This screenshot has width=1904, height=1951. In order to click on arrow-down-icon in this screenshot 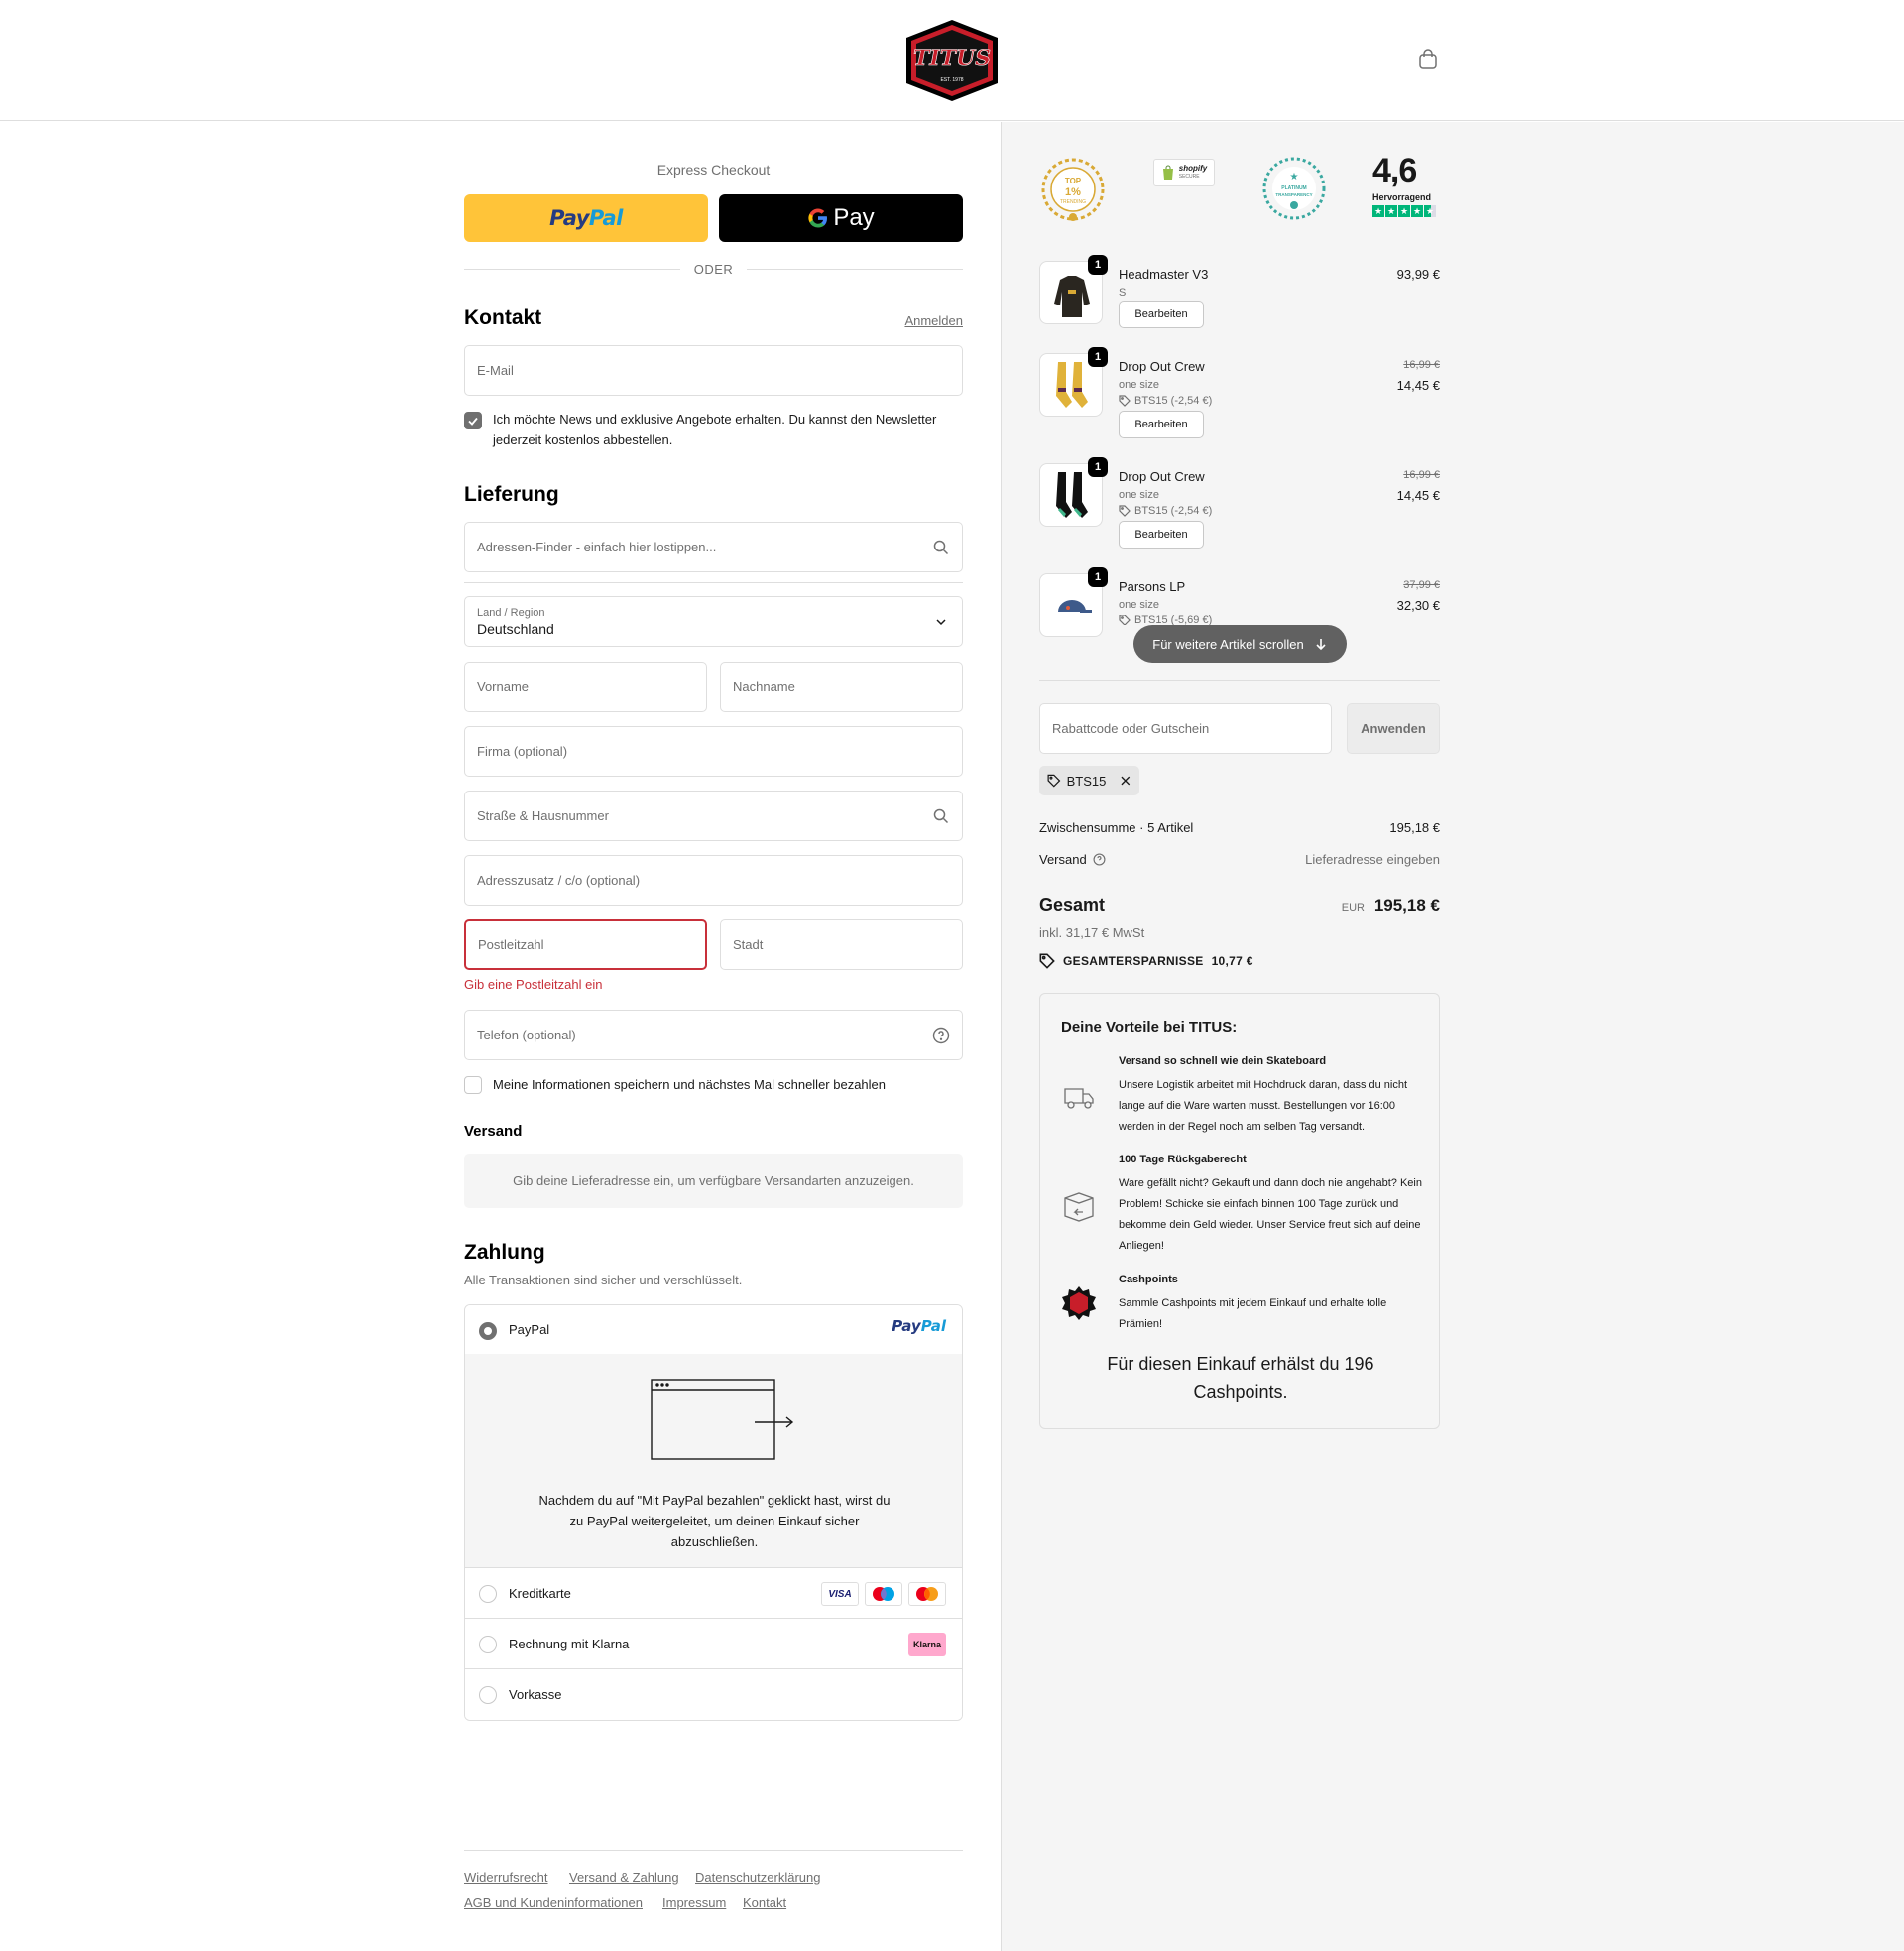, I will do `click(1321, 645)`.